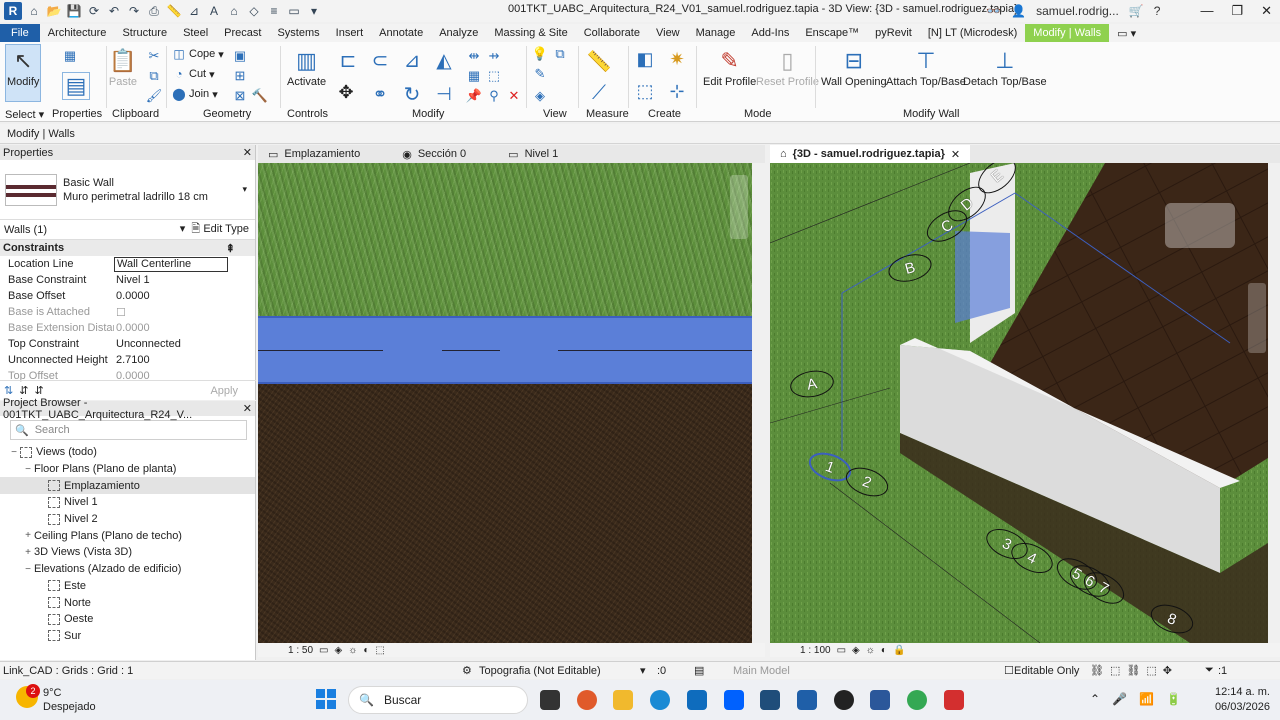 This screenshot has height=720, width=1280. I want to click on close-icon: ✕, so click(247, 408).